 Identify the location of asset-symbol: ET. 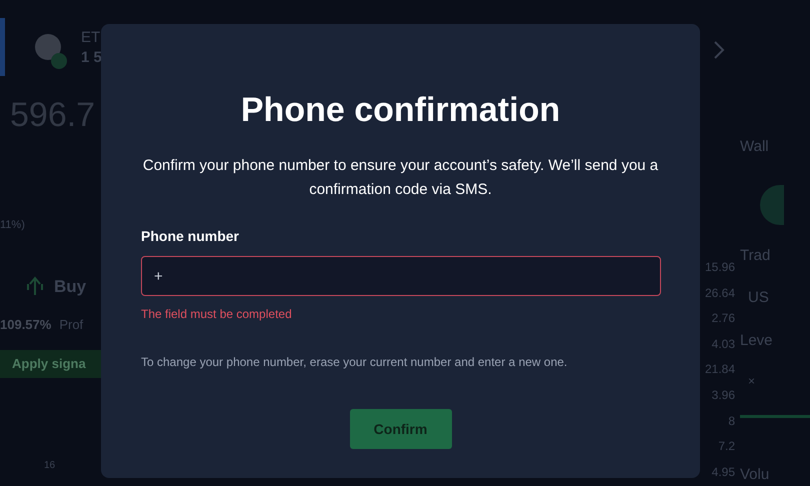
(91, 38).